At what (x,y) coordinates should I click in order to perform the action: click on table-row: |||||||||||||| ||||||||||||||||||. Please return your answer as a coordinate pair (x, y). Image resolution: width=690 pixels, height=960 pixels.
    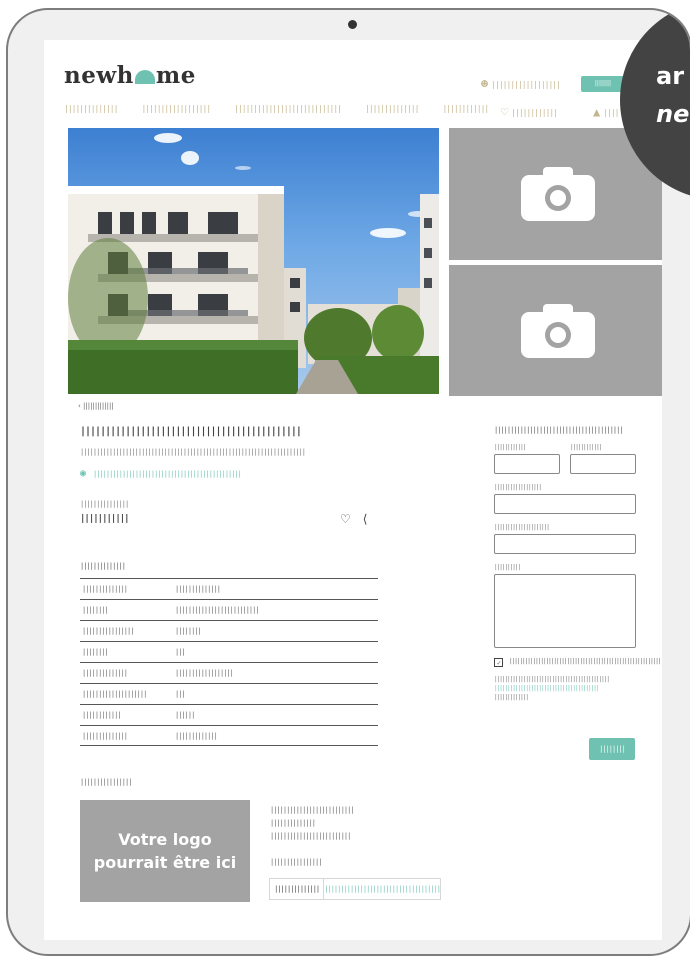
    Looking at the image, I should click on (229, 672).